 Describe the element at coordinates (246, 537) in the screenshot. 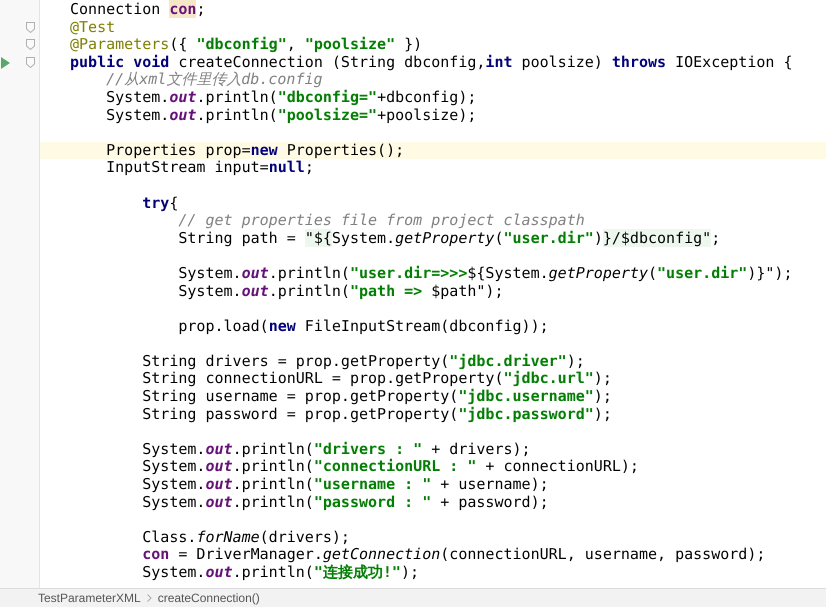

I see `code-line: Class.forName(drivers);` at that location.